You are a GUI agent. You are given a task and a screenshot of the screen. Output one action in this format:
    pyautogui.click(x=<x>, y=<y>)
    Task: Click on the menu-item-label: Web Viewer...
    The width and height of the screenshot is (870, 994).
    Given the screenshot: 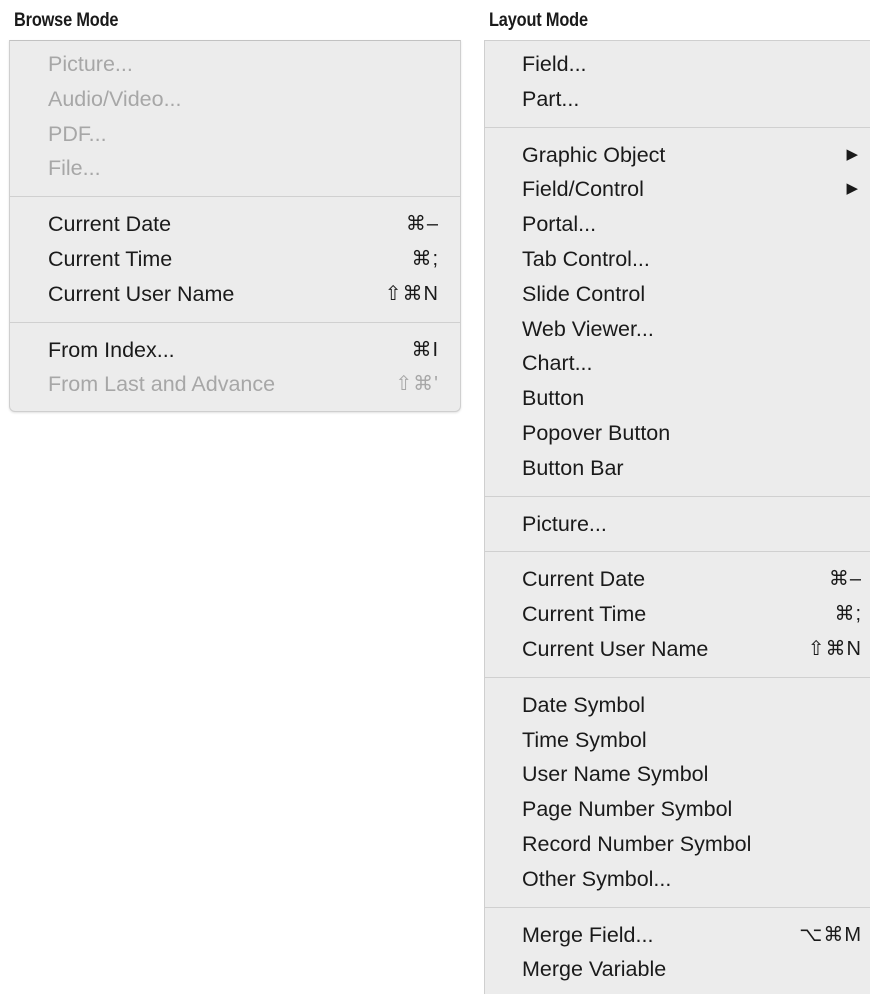 What is the action you would take?
    pyautogui.click(x=588, y=328)
    